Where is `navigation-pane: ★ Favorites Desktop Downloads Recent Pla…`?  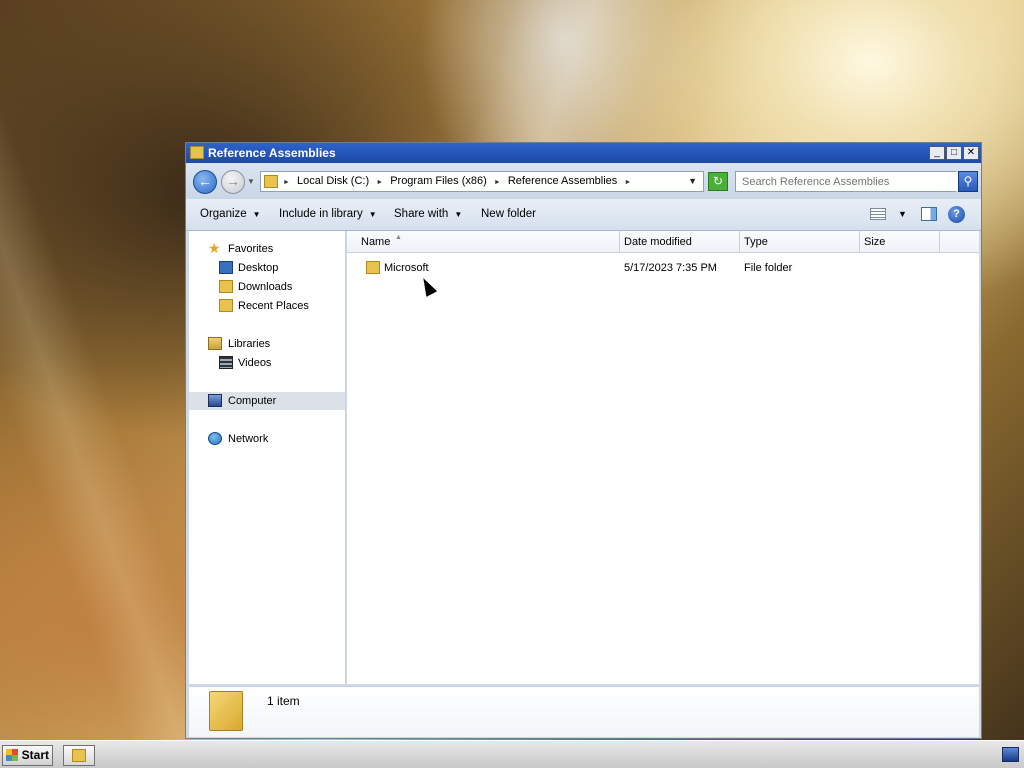 navigation-pane: ★ Favorites Desktop Downloads Recent Pla… is located at coordinates (267, 457).